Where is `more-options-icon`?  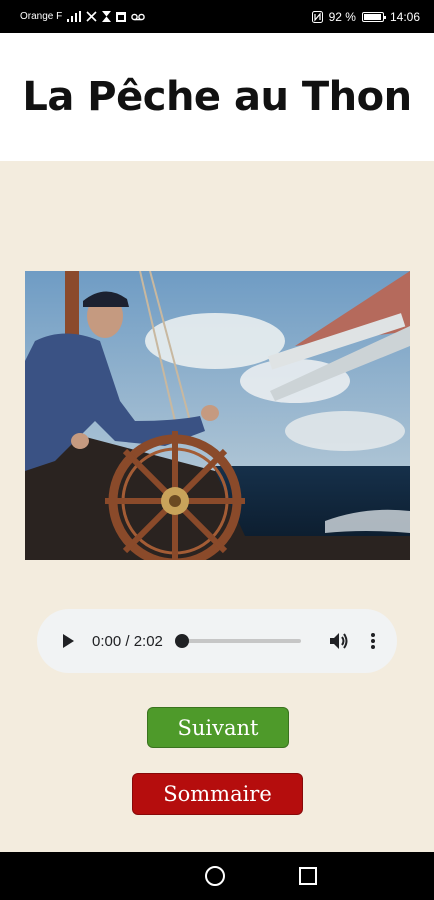 more-options-icon is located at coordinates (373, 641).